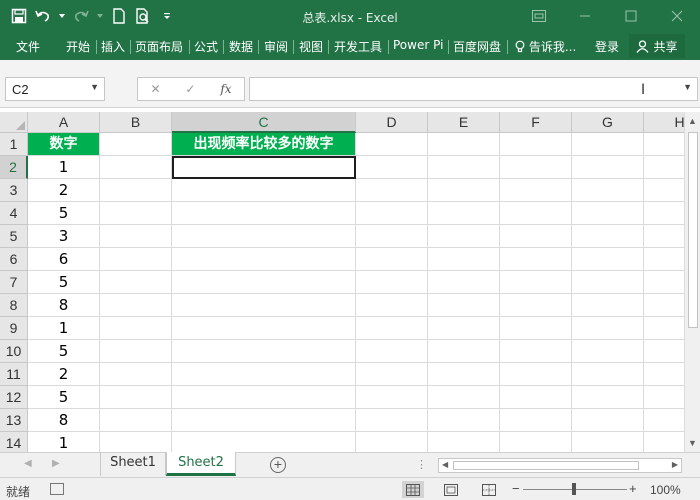 The height and width of the screenshot is (500, 700). Describe the element at coordinates (64, 259) in the screenshot. I see `cell-a6: 6` at that location.